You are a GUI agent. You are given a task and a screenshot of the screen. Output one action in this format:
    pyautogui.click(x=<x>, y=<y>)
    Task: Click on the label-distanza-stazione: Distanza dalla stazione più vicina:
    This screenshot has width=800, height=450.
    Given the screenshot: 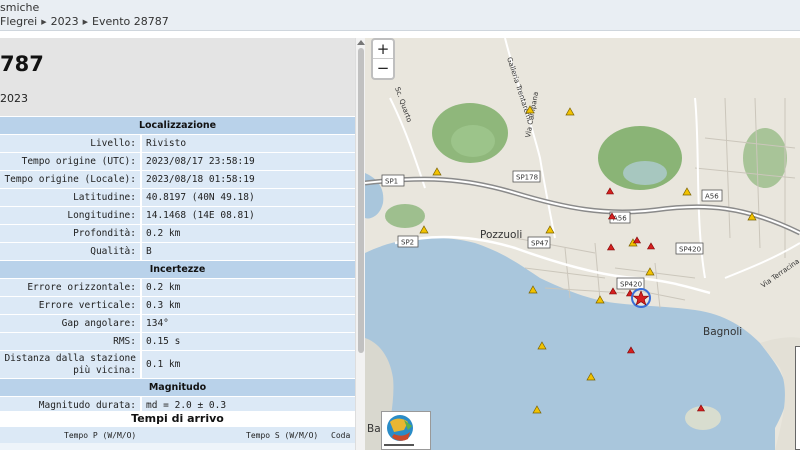 What is the action you would take?
    pyautogui.click(x=71, y=364)
    